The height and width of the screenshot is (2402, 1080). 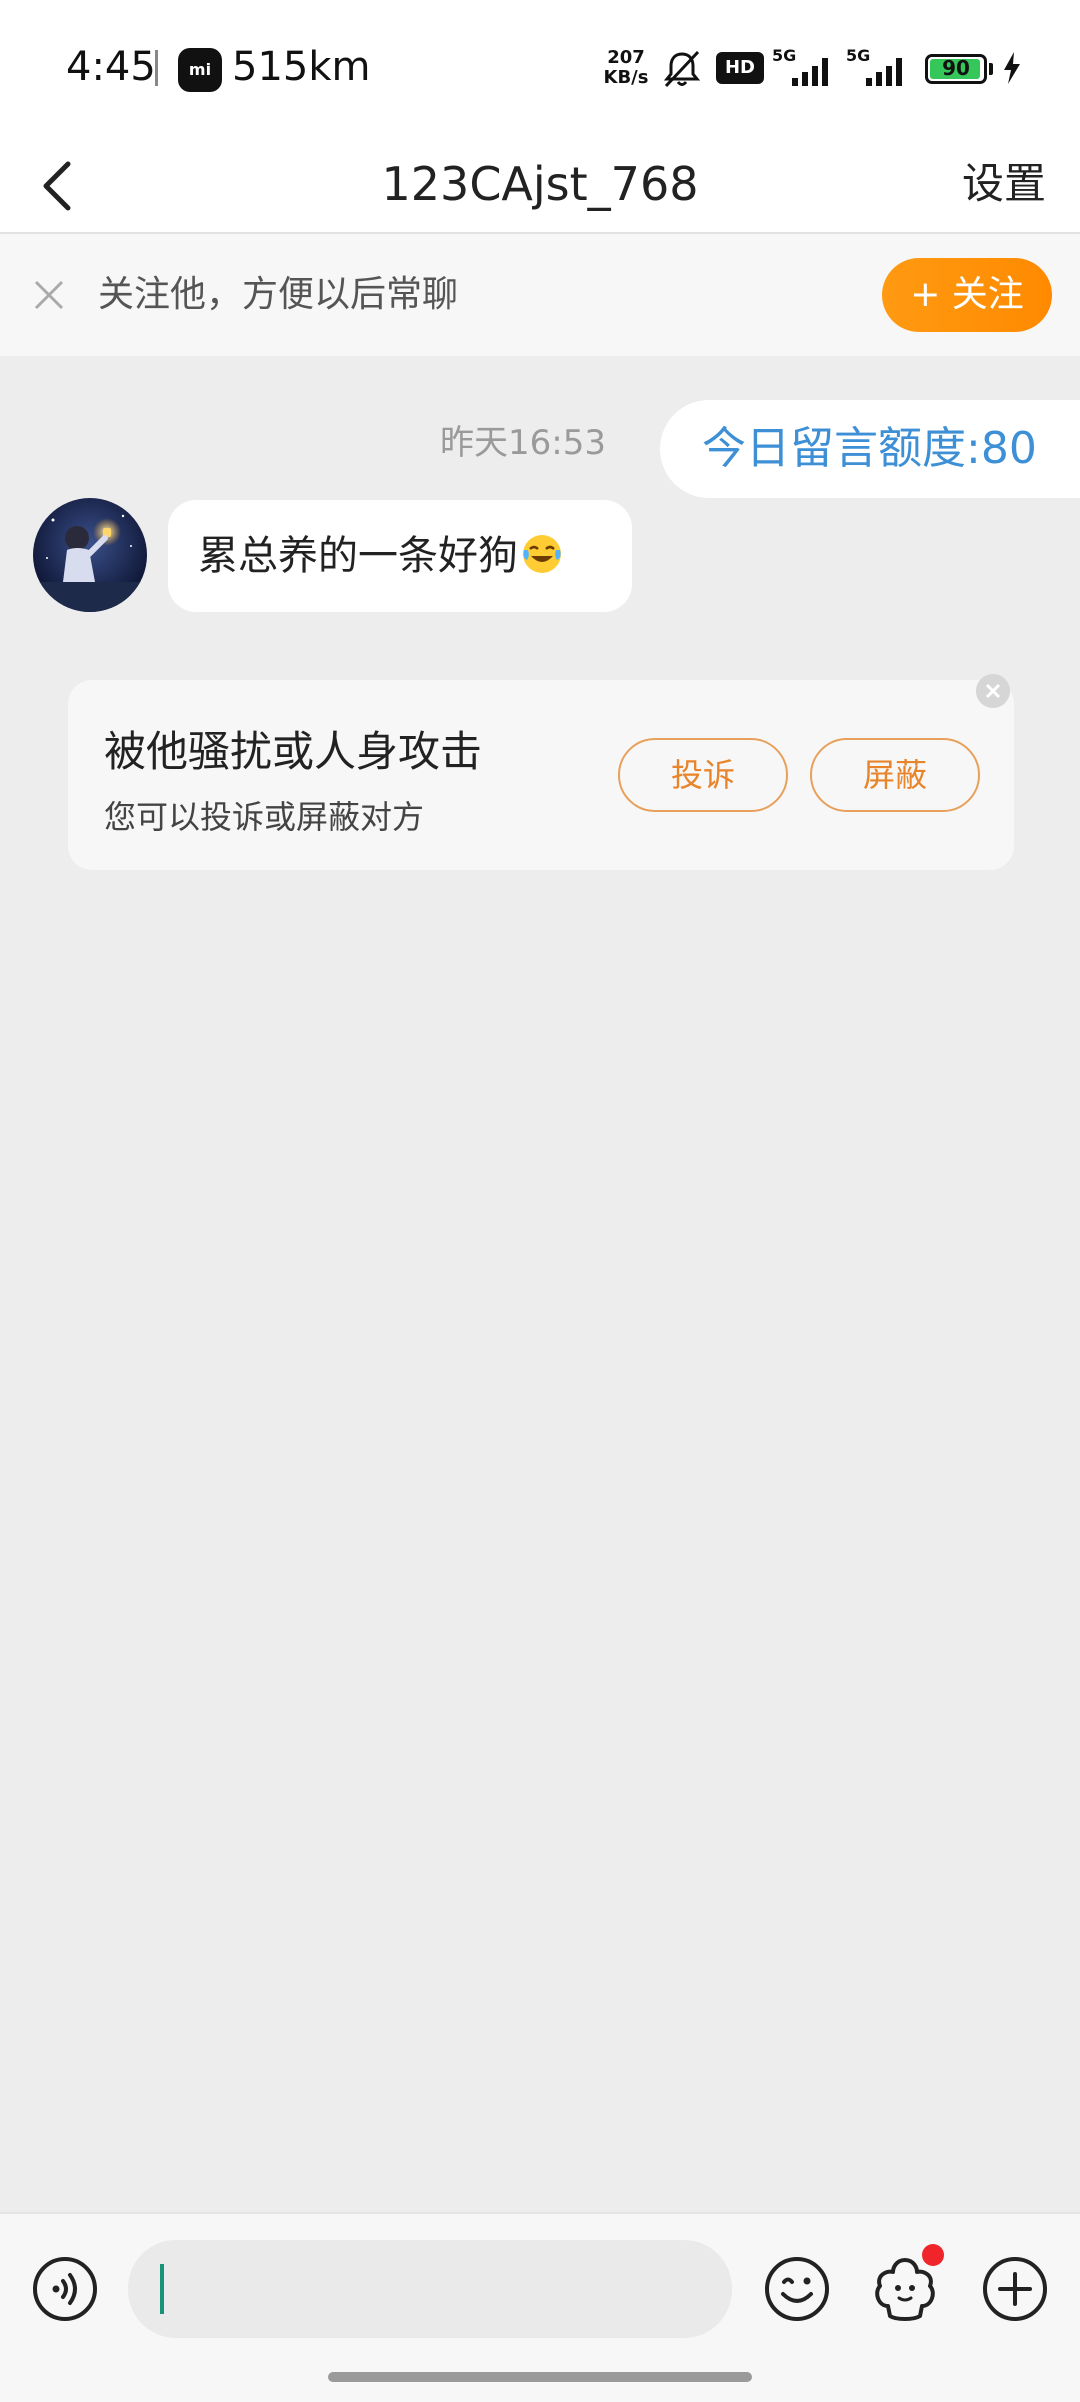 I want to click on follow-prompt-text: 关注他，方便以后常聊, so click(x=278, y=294).